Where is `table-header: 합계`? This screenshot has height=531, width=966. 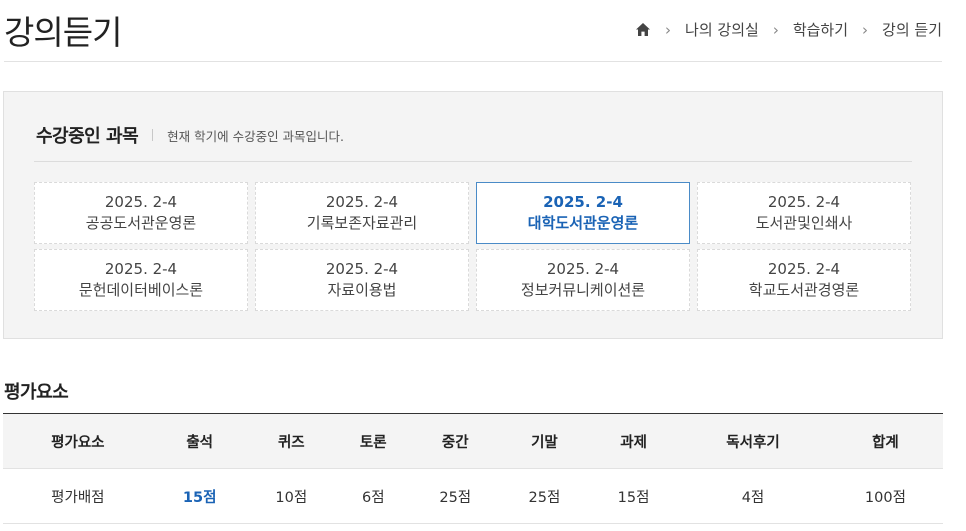
table-header: 합계 is located at coordinates (885, 441).